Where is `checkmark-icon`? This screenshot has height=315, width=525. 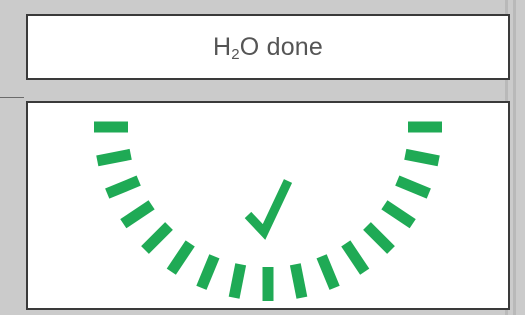 checkmark-icon is located at coordinates (268, 209).